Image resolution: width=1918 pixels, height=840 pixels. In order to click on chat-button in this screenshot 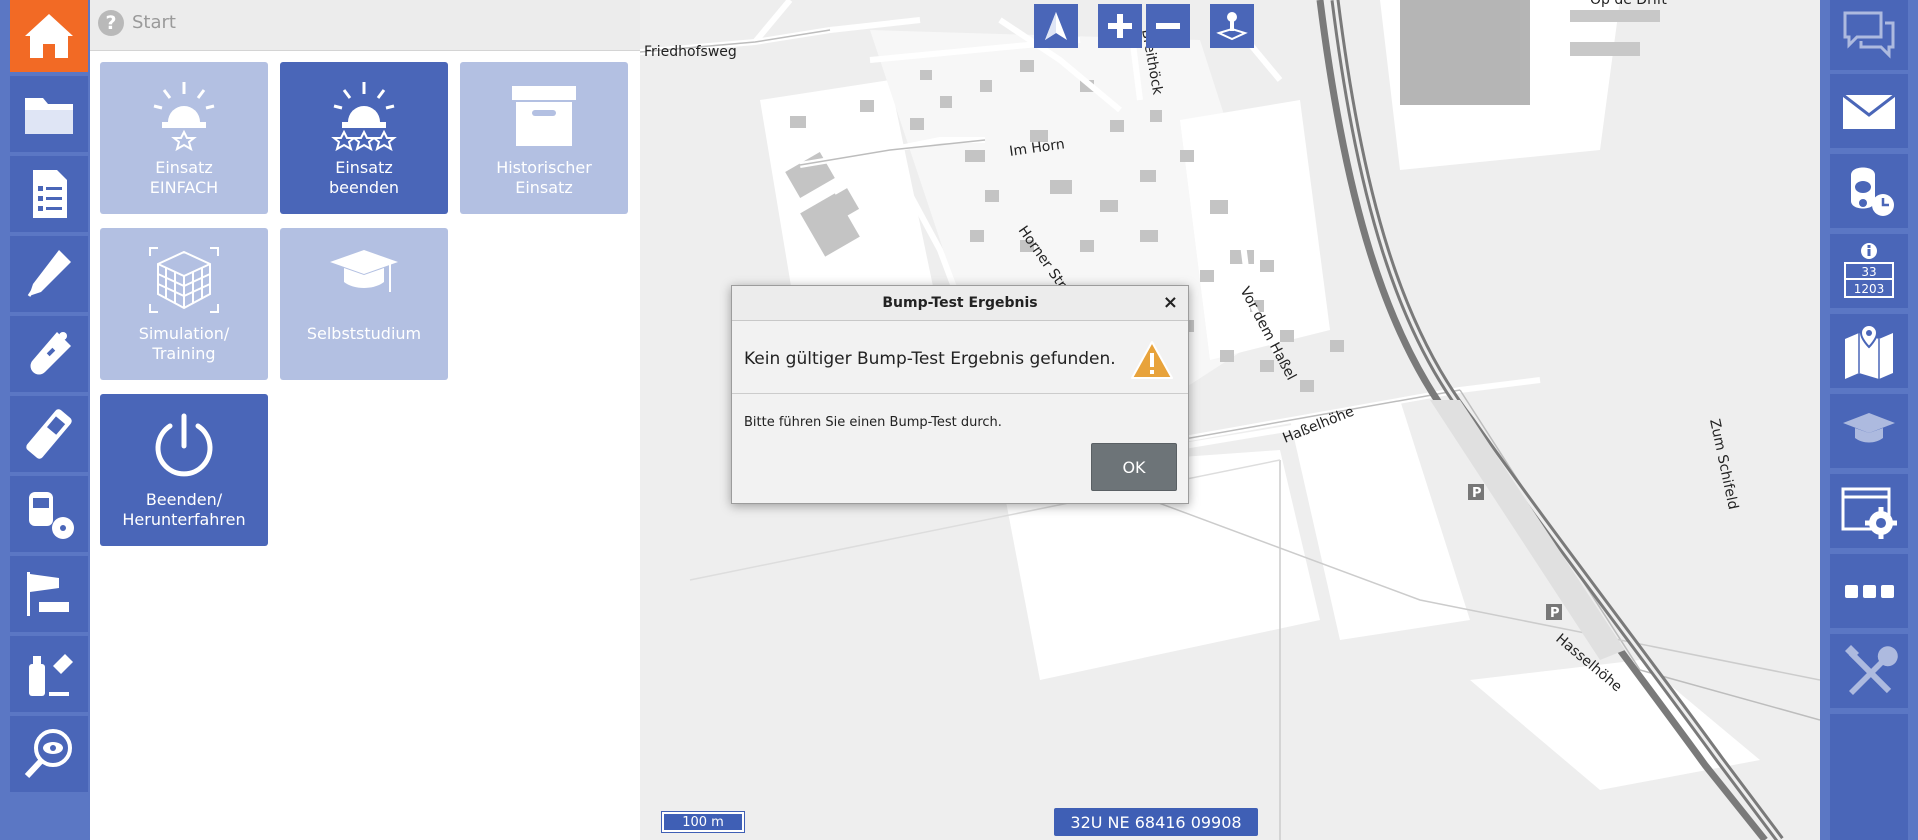, I will do `click(1869, 35)`.